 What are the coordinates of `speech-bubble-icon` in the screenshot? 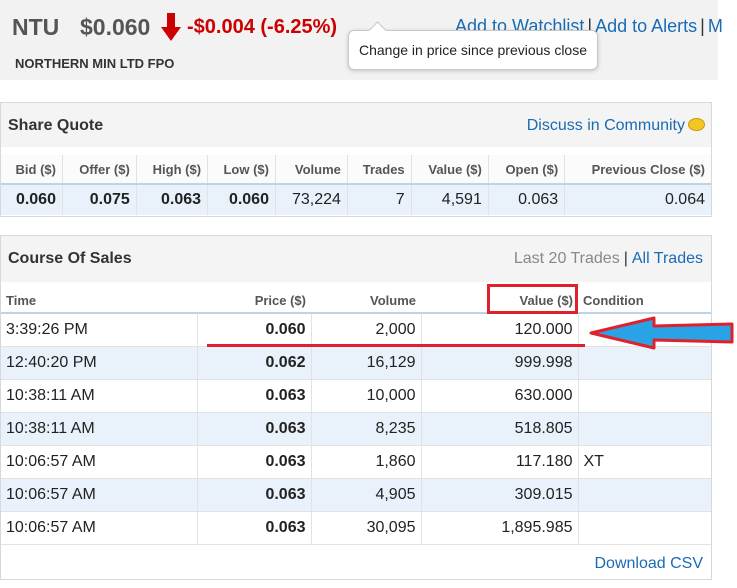 It's located at (696, 124).